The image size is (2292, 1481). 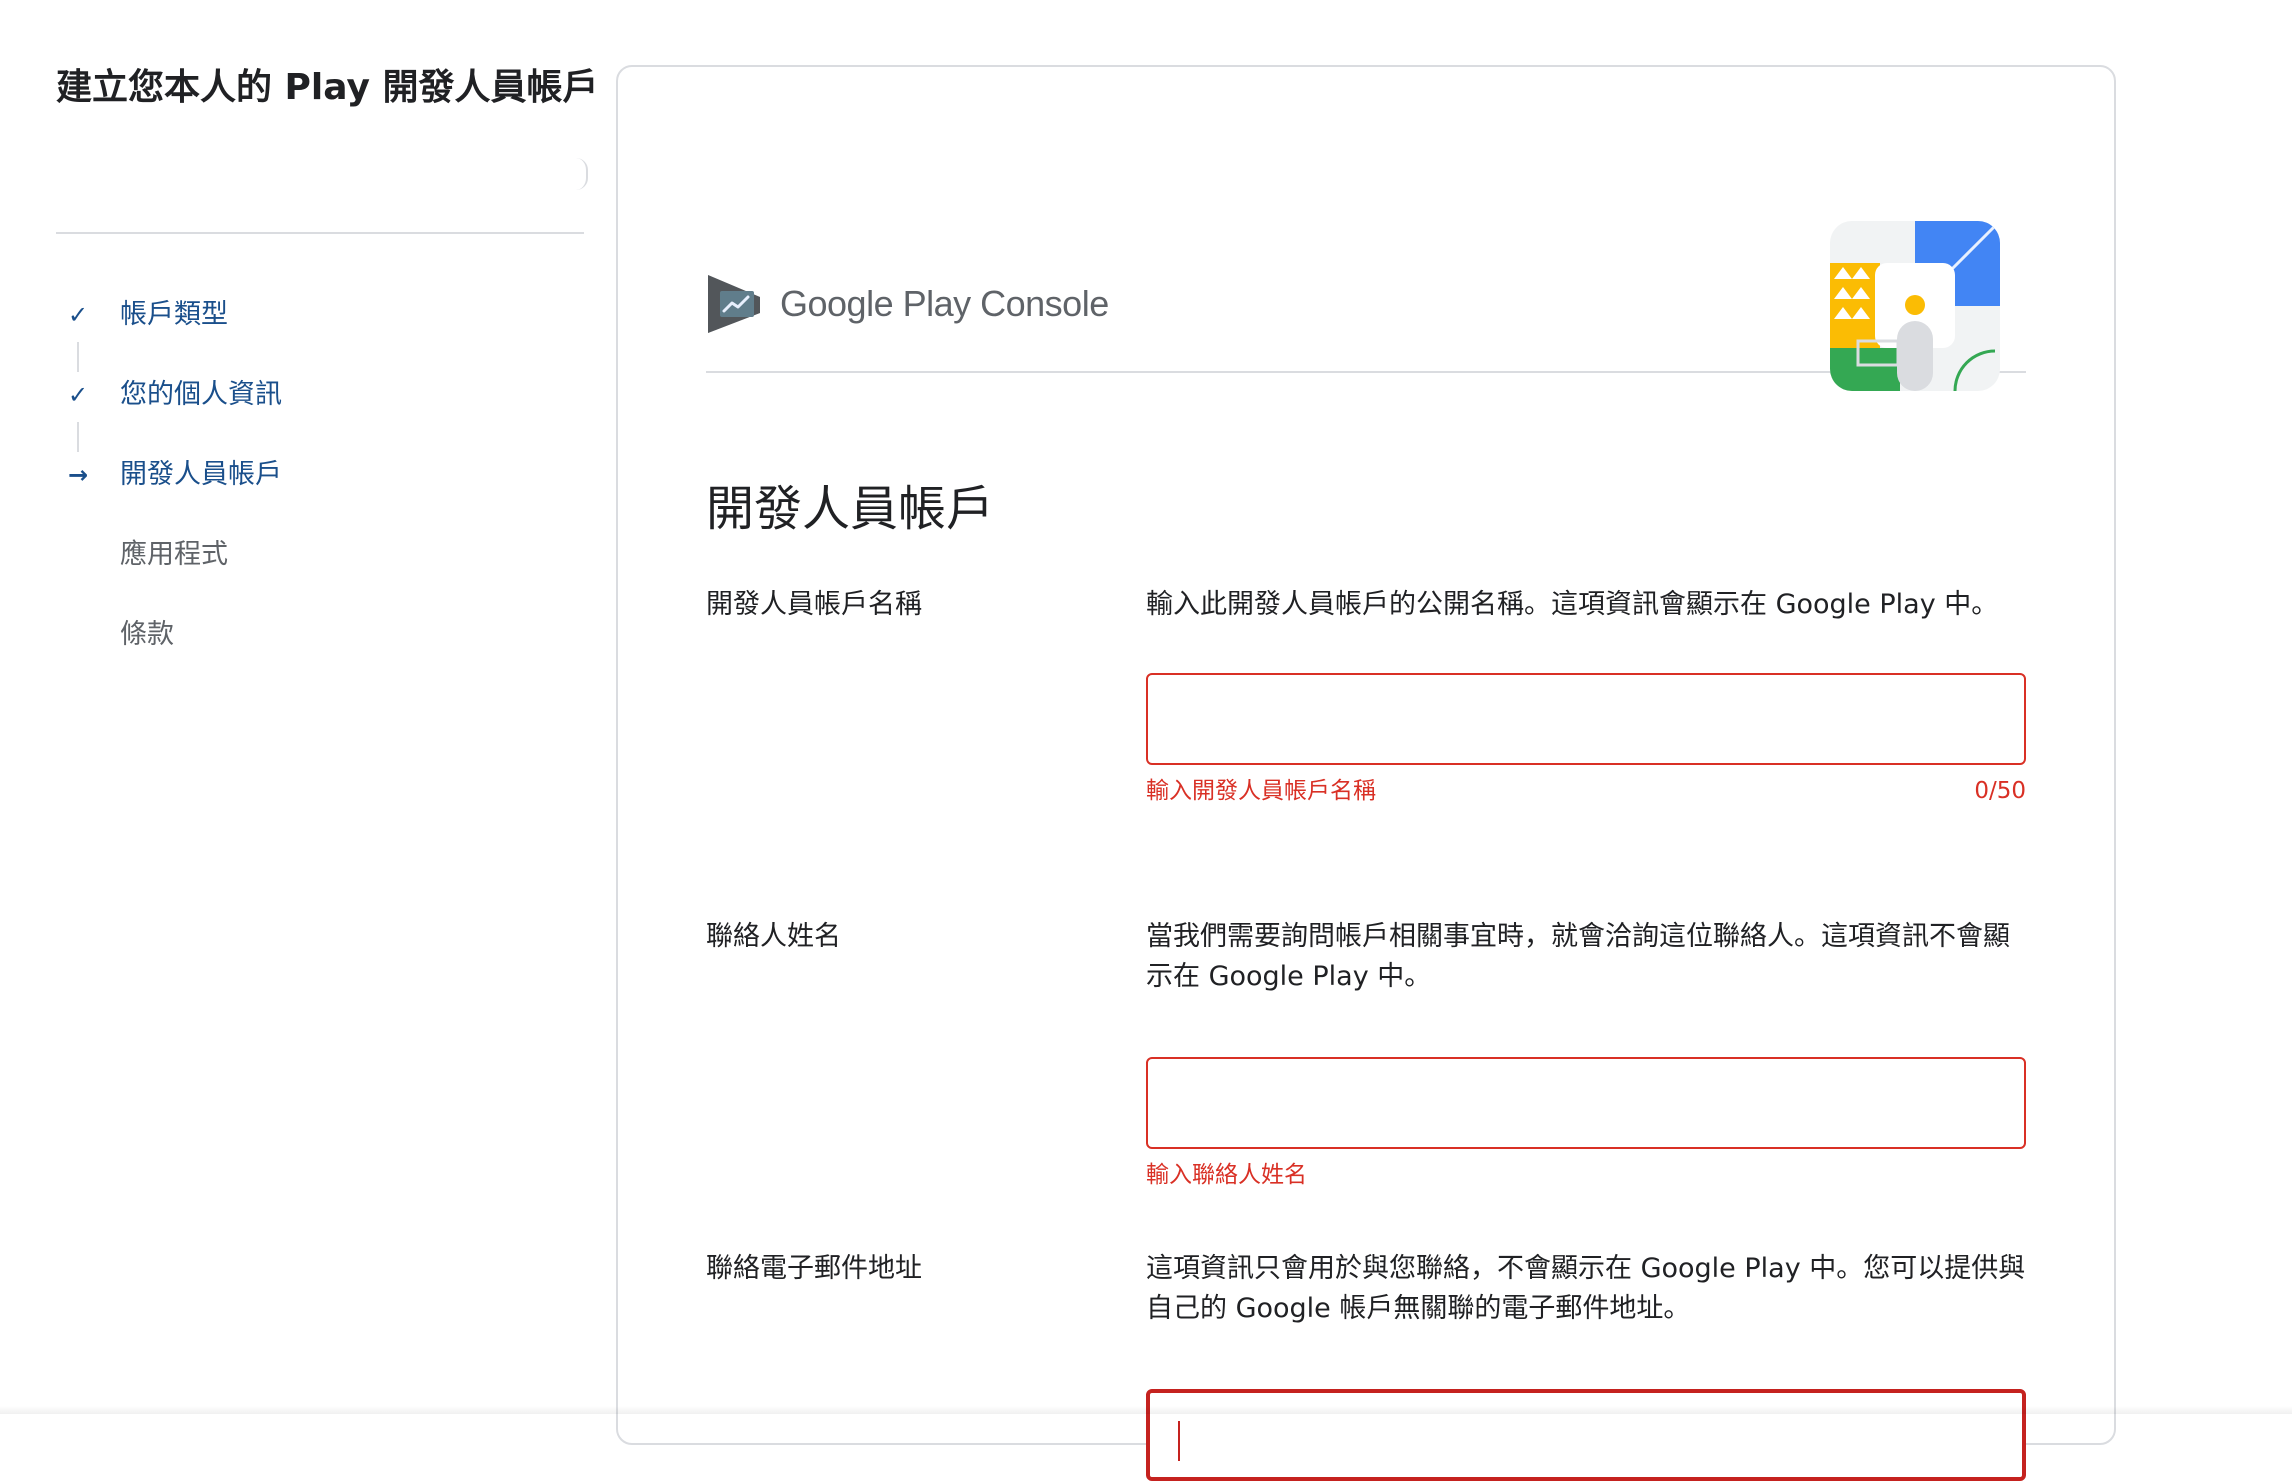 I want to click on text-caret, so click(x=1179, y=1441).